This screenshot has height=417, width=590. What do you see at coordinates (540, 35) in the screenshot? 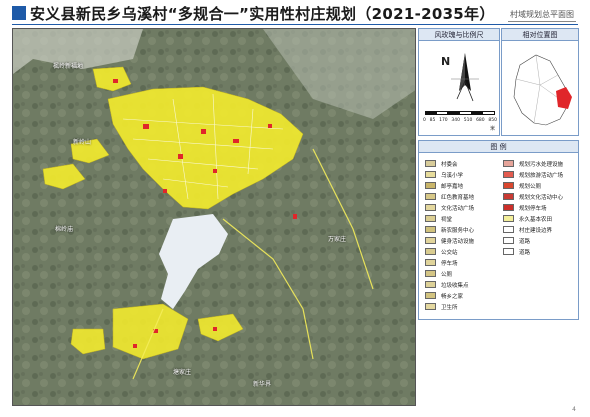
I see `locator-panel-header: 相对位置图` at bounding box center [540, 35].